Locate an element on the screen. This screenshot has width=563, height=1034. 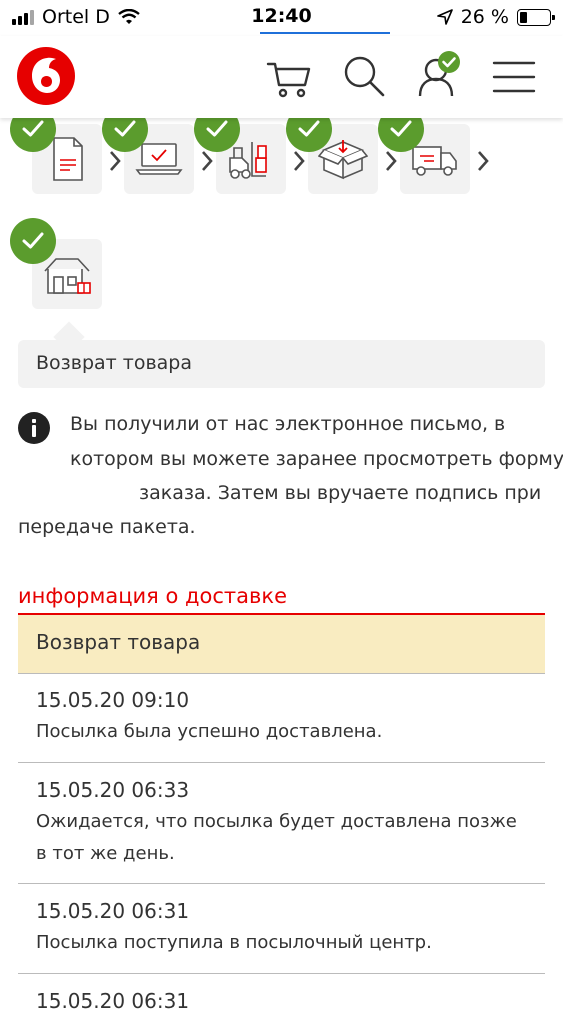
site-header is located at coordinates (281, 77).